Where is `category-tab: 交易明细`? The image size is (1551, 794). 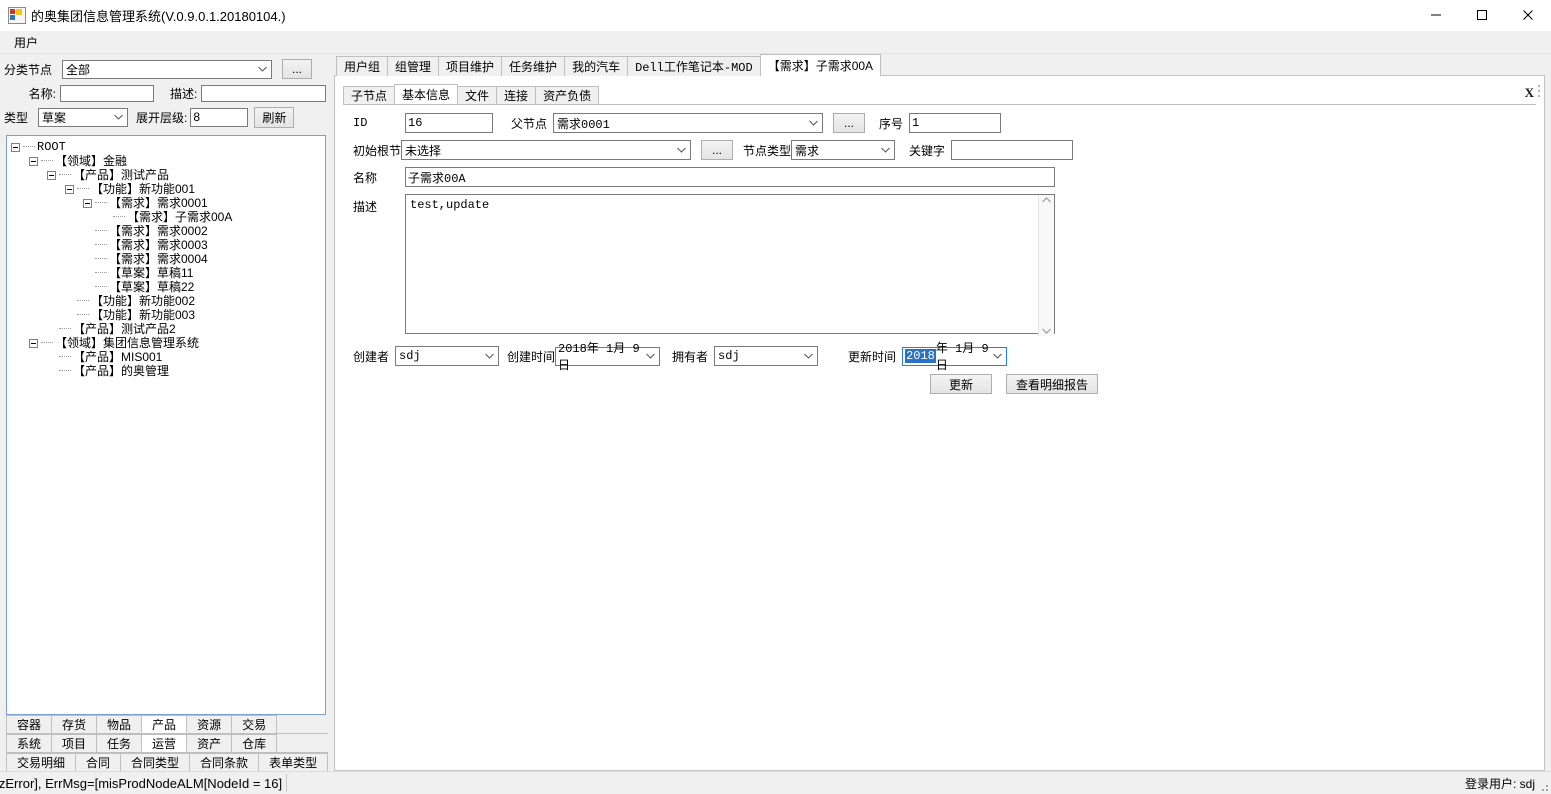
category-tab: 交易明细 is located at coordinates (41, 762).